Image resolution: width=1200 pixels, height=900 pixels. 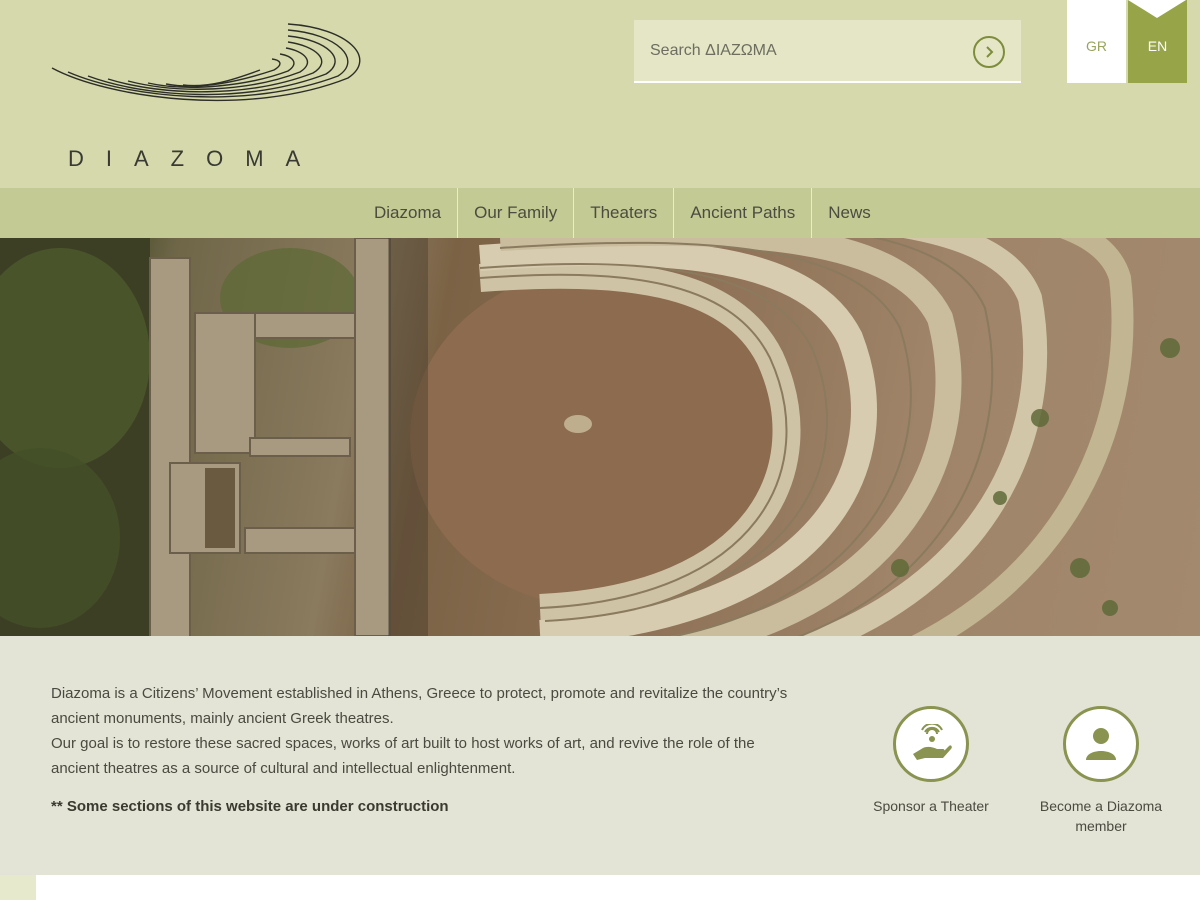 What do you see at coordinates (623, 213) in the screenshot?
I see `nav-item-theaters: Theaters` at bounding box center [623, 213].